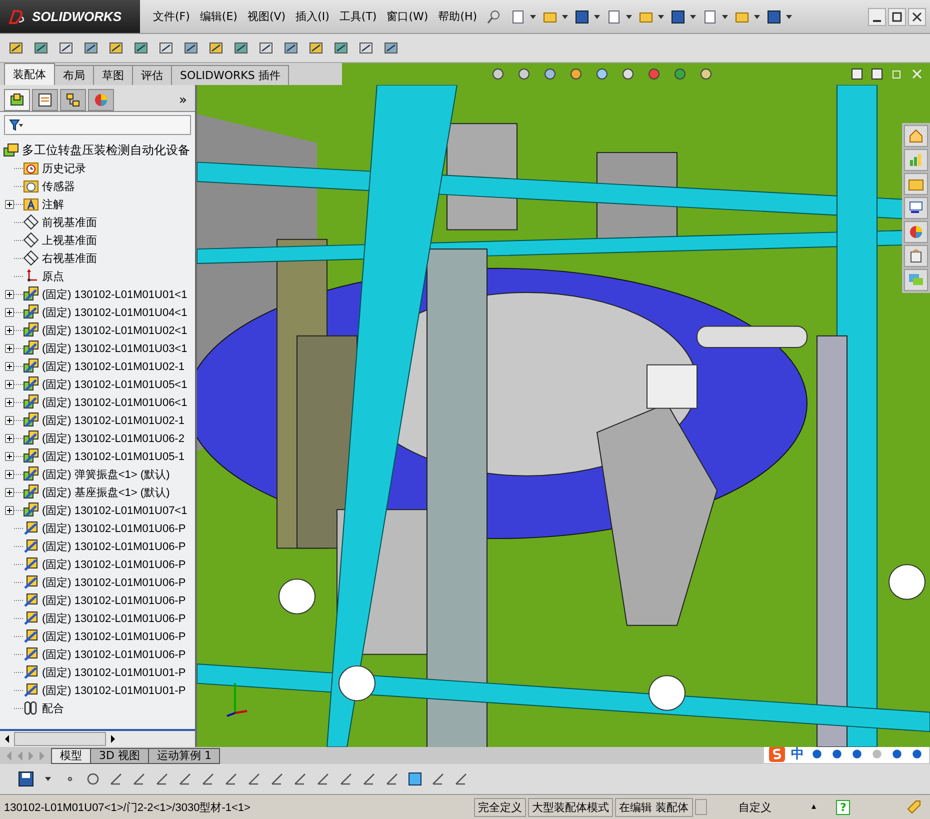 The image size is (930, 819). I want to click on model-view-tab: 3D 视图, so click(119, 756).